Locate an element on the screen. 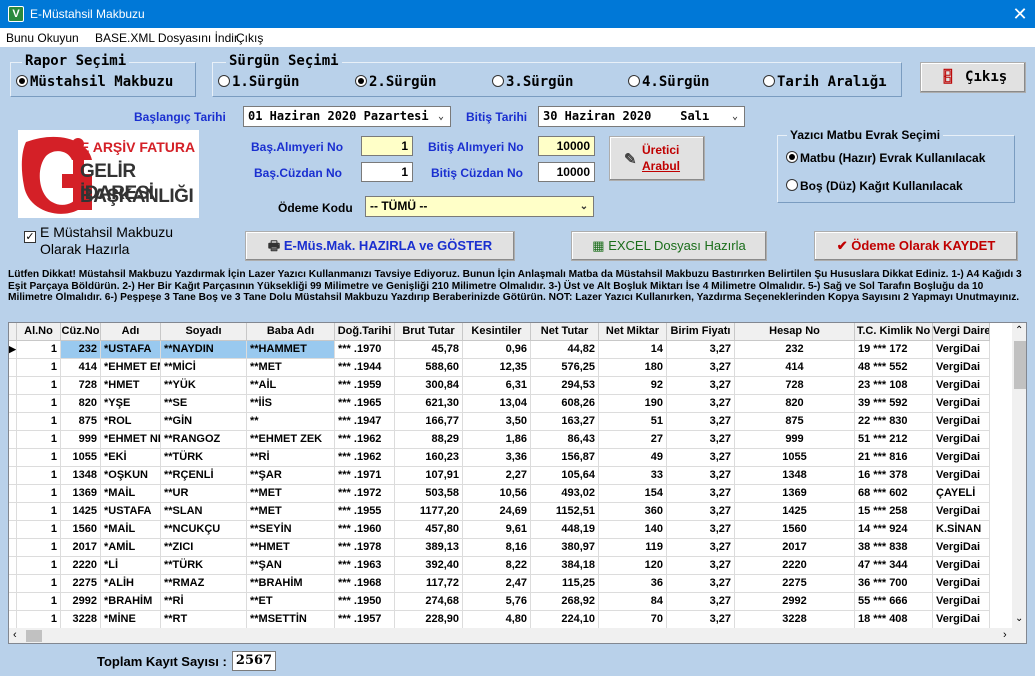 The image size is (1035, 676). table-cell: 5,76 is located at coordinates (497, 602).